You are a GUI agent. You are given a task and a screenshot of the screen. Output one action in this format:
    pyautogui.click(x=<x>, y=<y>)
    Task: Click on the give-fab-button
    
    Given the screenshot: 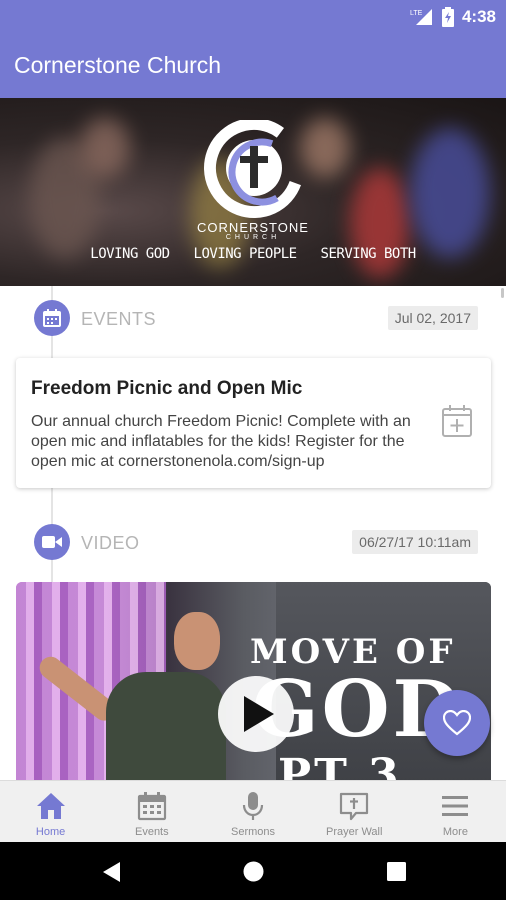 What is the action you would take?
    pyautogui.click(x=457, y=723)
    